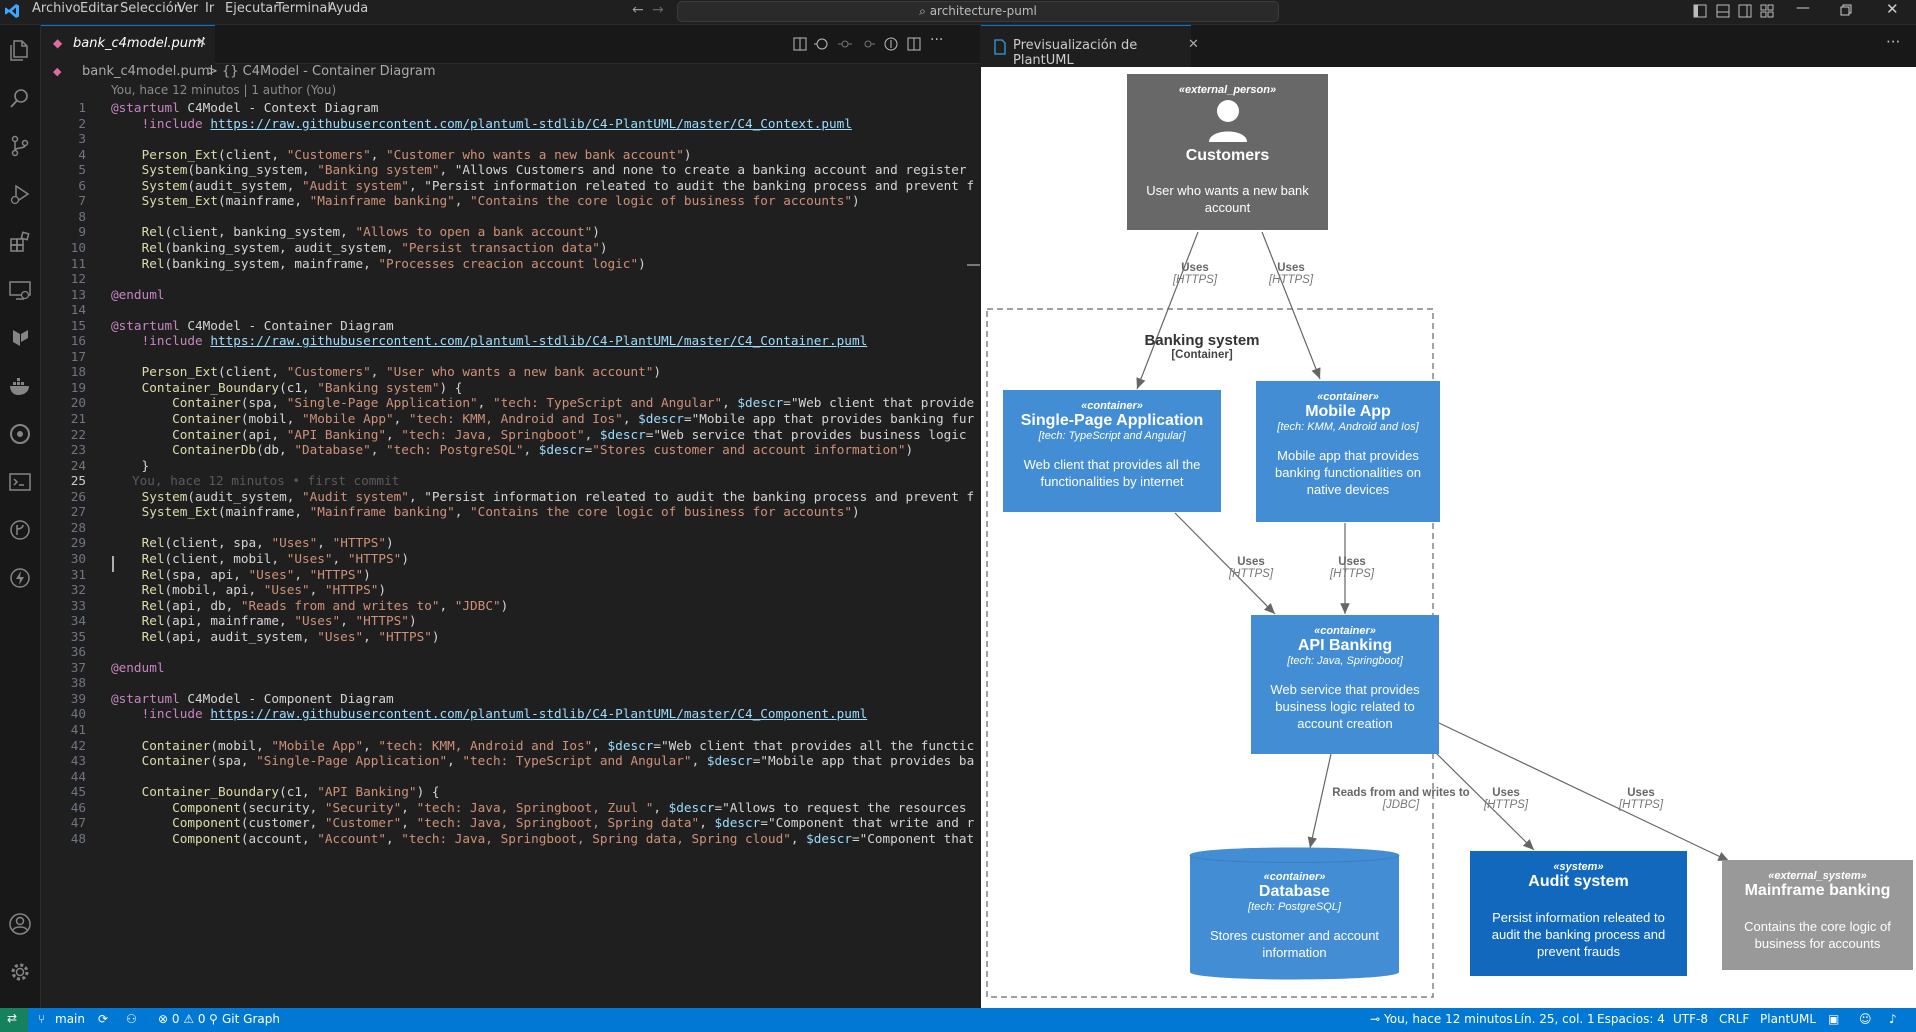 The width and height of the screenshot is (1916, 1032). What do you see at coordinates (244, 107) in the screenshot?
I see `code-line: @startuml C4Model - Context Diagram` at bounding box center [244, 107].